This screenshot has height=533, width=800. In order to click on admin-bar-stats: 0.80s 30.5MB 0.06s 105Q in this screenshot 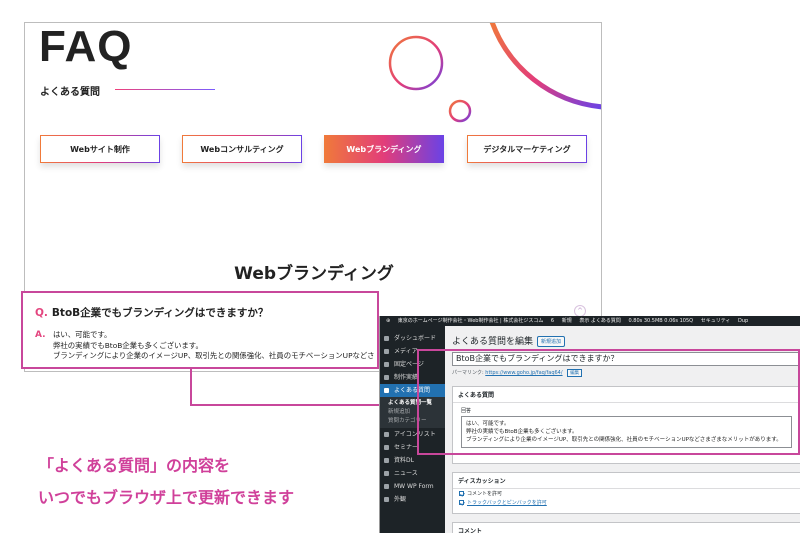, I will do `click(661, 321)`.